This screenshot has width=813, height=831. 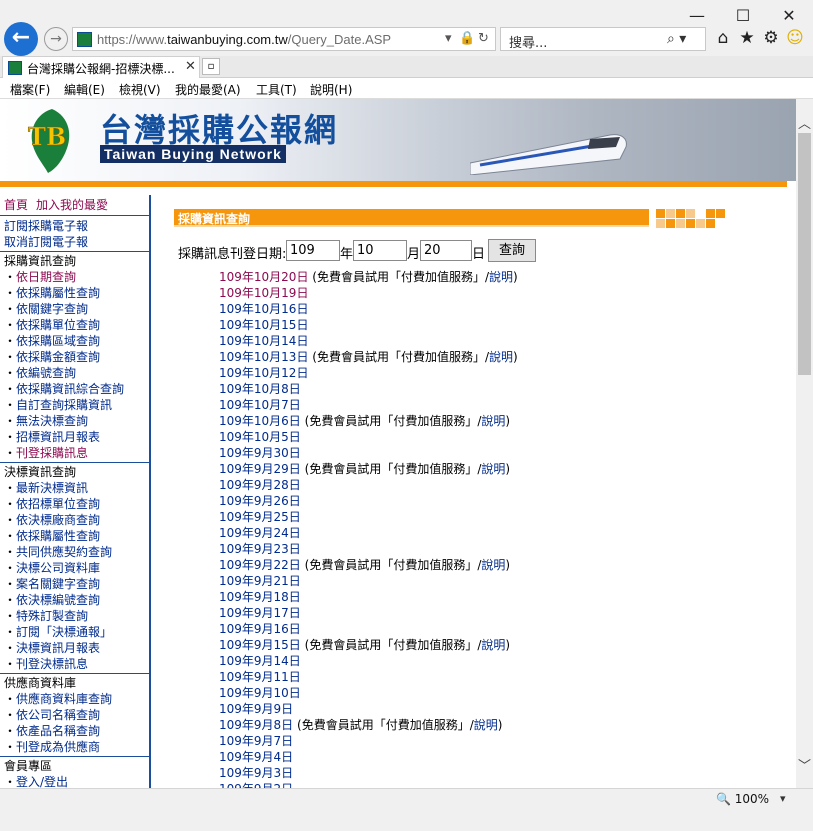 I want to click on date-link: 109年10月15日, so click(x=263, y=325).